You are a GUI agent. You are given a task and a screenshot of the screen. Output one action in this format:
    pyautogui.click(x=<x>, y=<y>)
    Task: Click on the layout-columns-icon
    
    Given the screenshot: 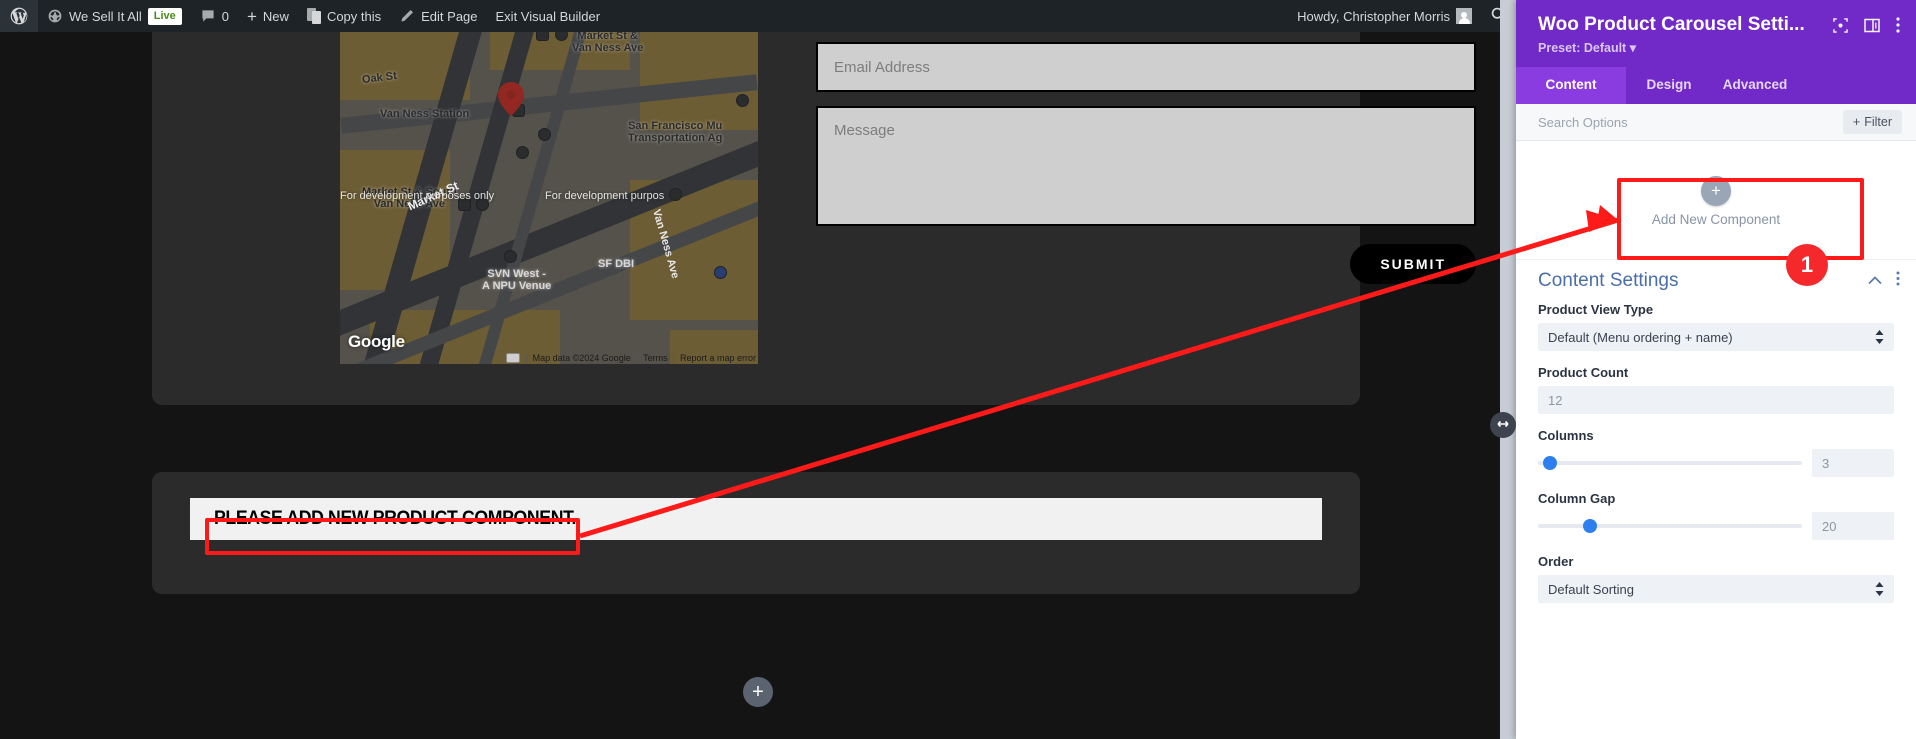 What is the action you would take?
    pyautogui.click(x=1872, y=25)
    